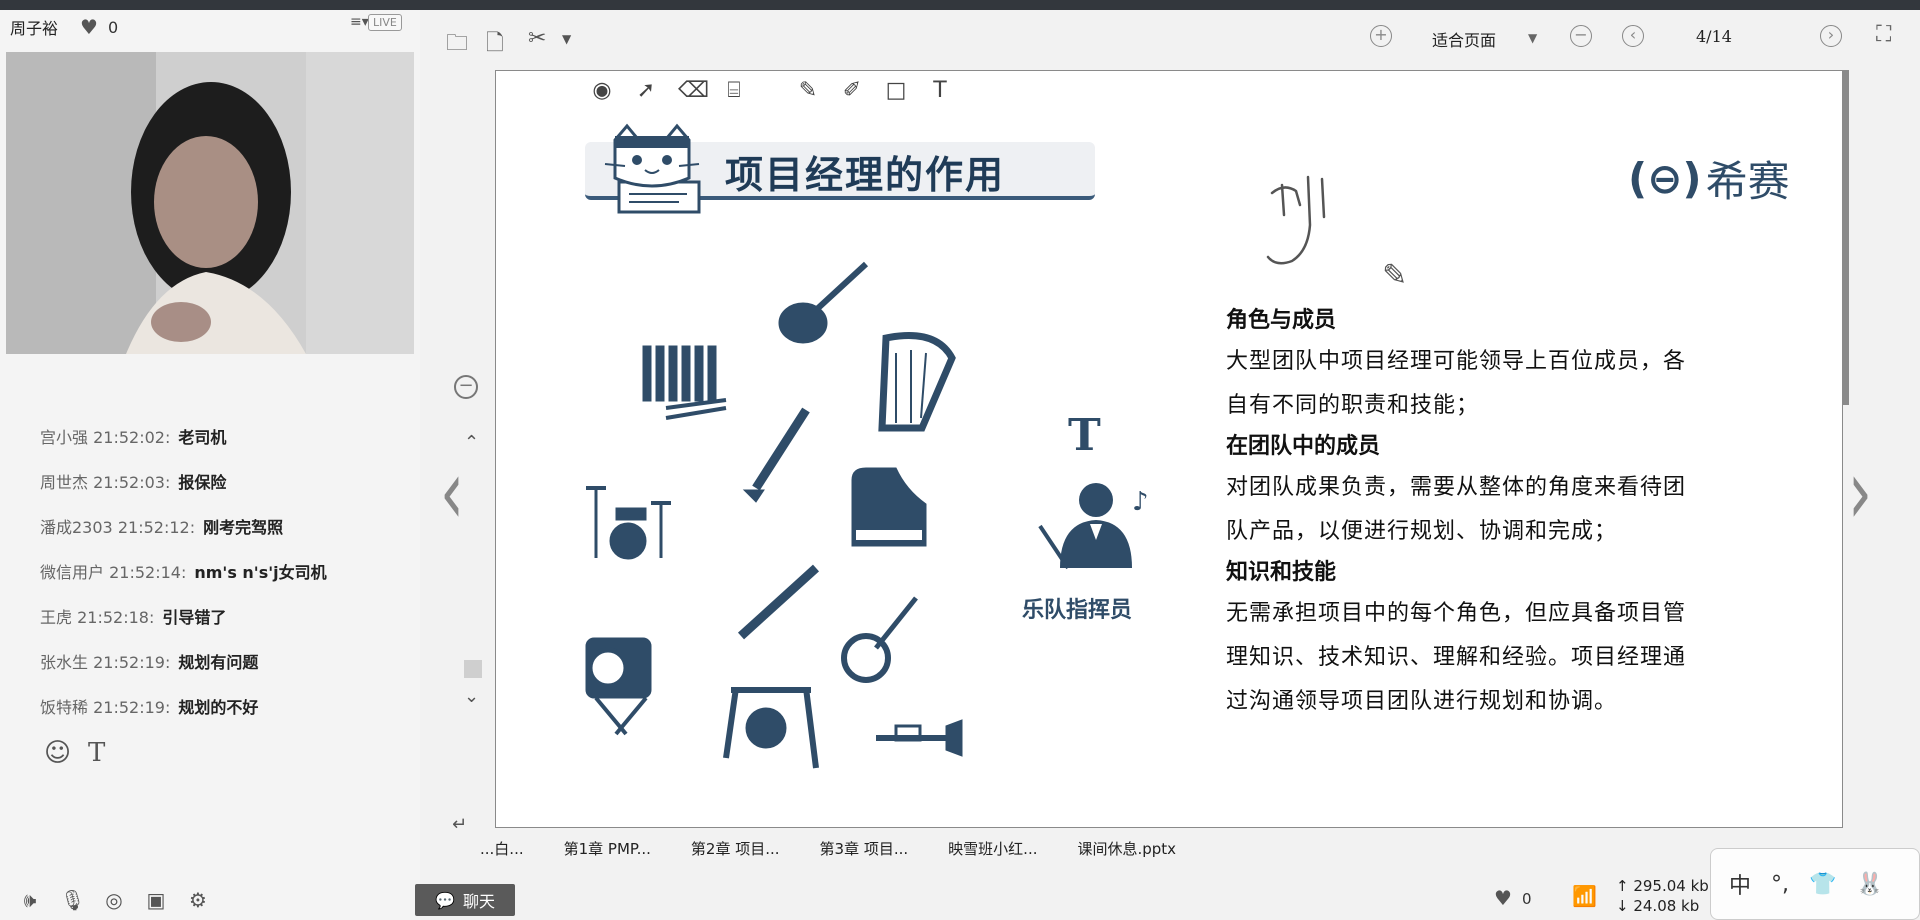  I want to click on emoji-icon: ☺, so click(57, 753).